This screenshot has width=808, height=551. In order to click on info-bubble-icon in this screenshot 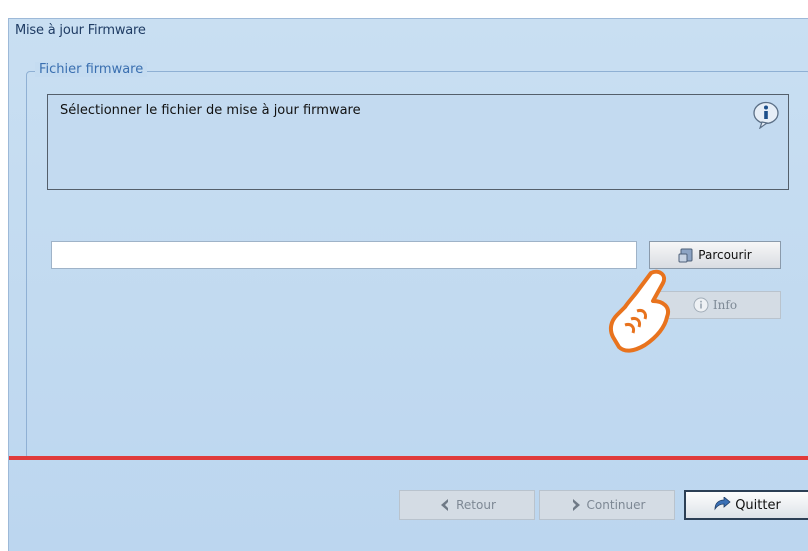, I will do `click(766, 115)`.